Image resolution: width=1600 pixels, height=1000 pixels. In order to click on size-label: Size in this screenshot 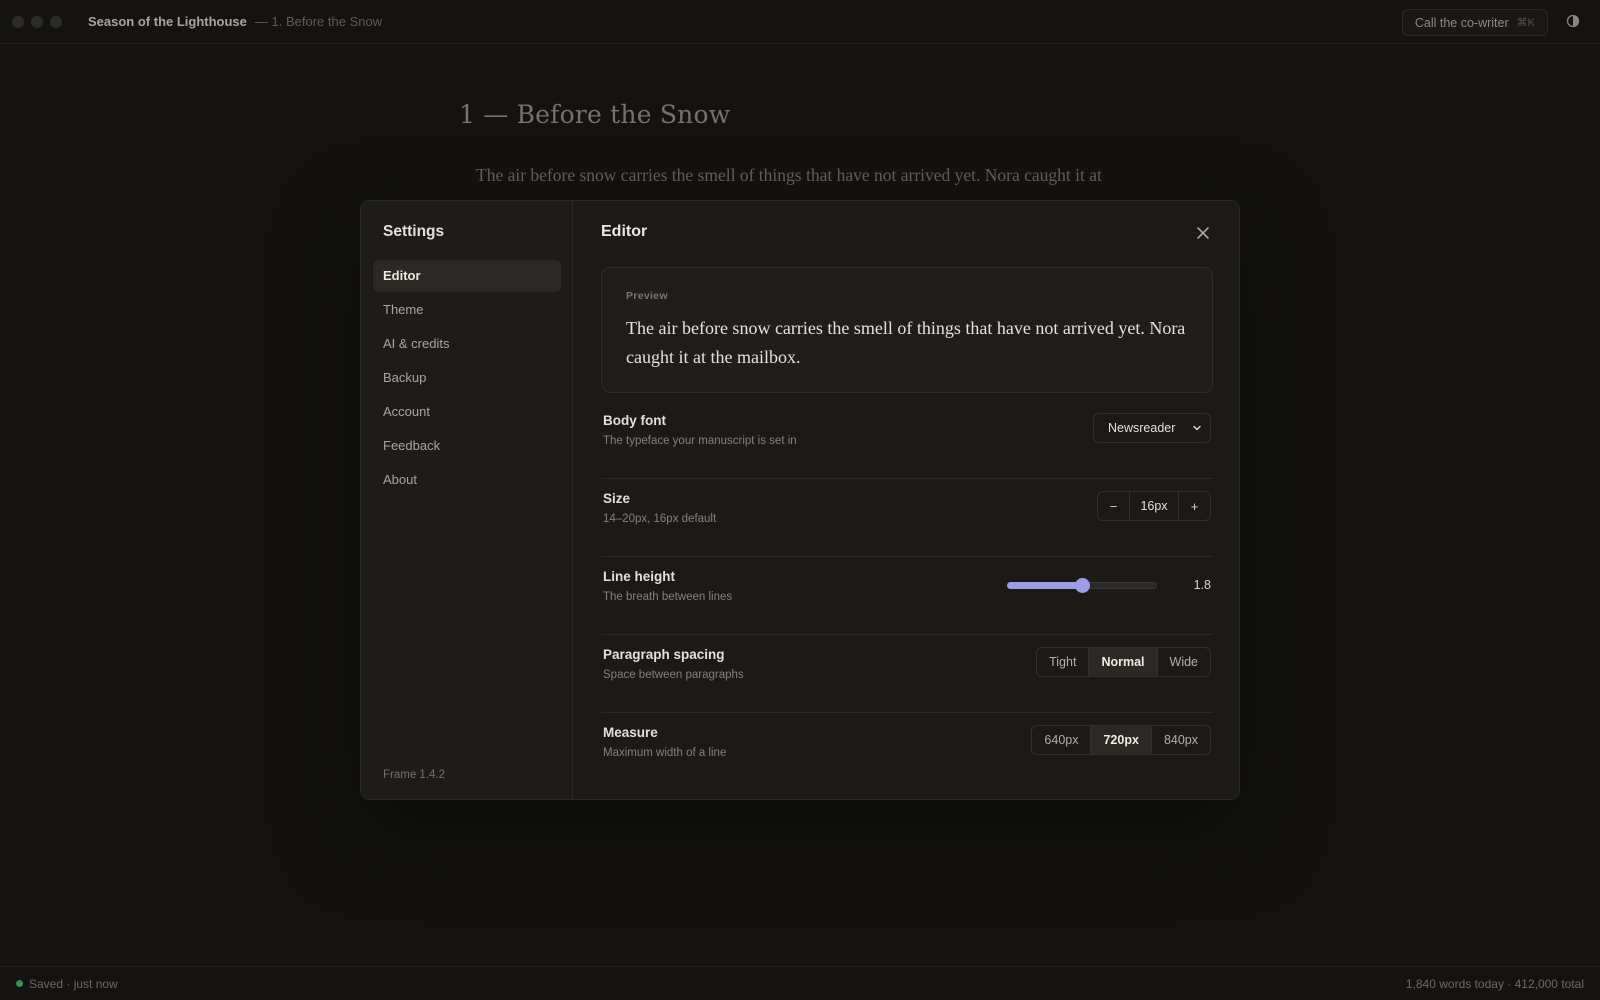, I will do `click(617, 498)`.